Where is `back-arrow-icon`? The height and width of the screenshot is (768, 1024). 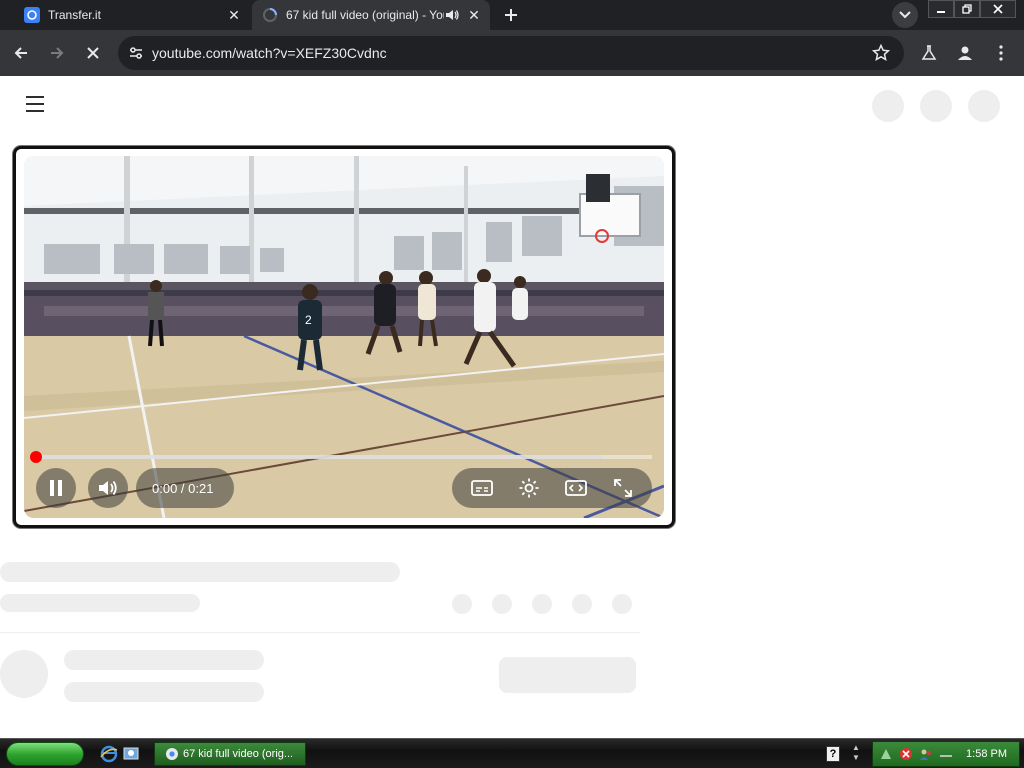 back-arrow-icon is located at coordinates (21, 53).